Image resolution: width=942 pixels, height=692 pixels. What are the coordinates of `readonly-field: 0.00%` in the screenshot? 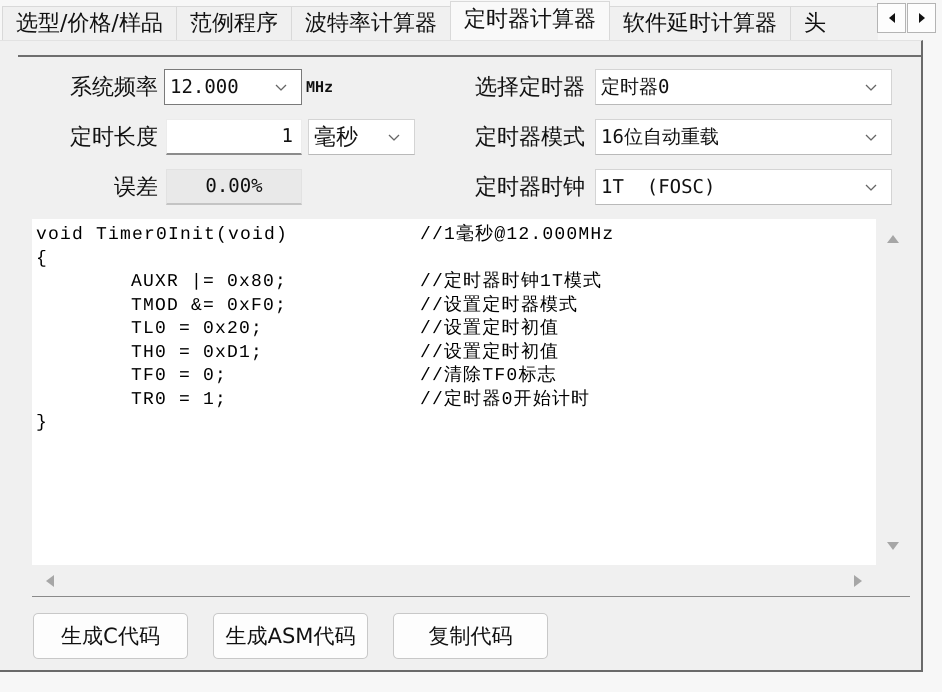 It's located at (234, 187).